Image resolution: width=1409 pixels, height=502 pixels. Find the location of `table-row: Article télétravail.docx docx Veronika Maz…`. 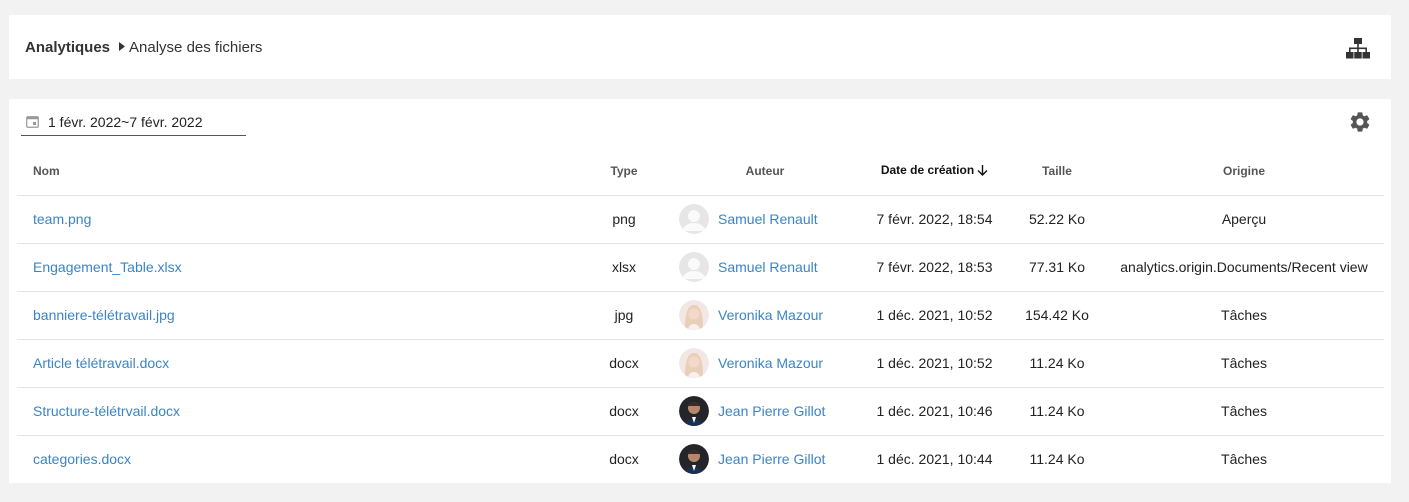

table-row: Article télétravail.docx docx Veronika Maz… is located at coordinates (700, 363).